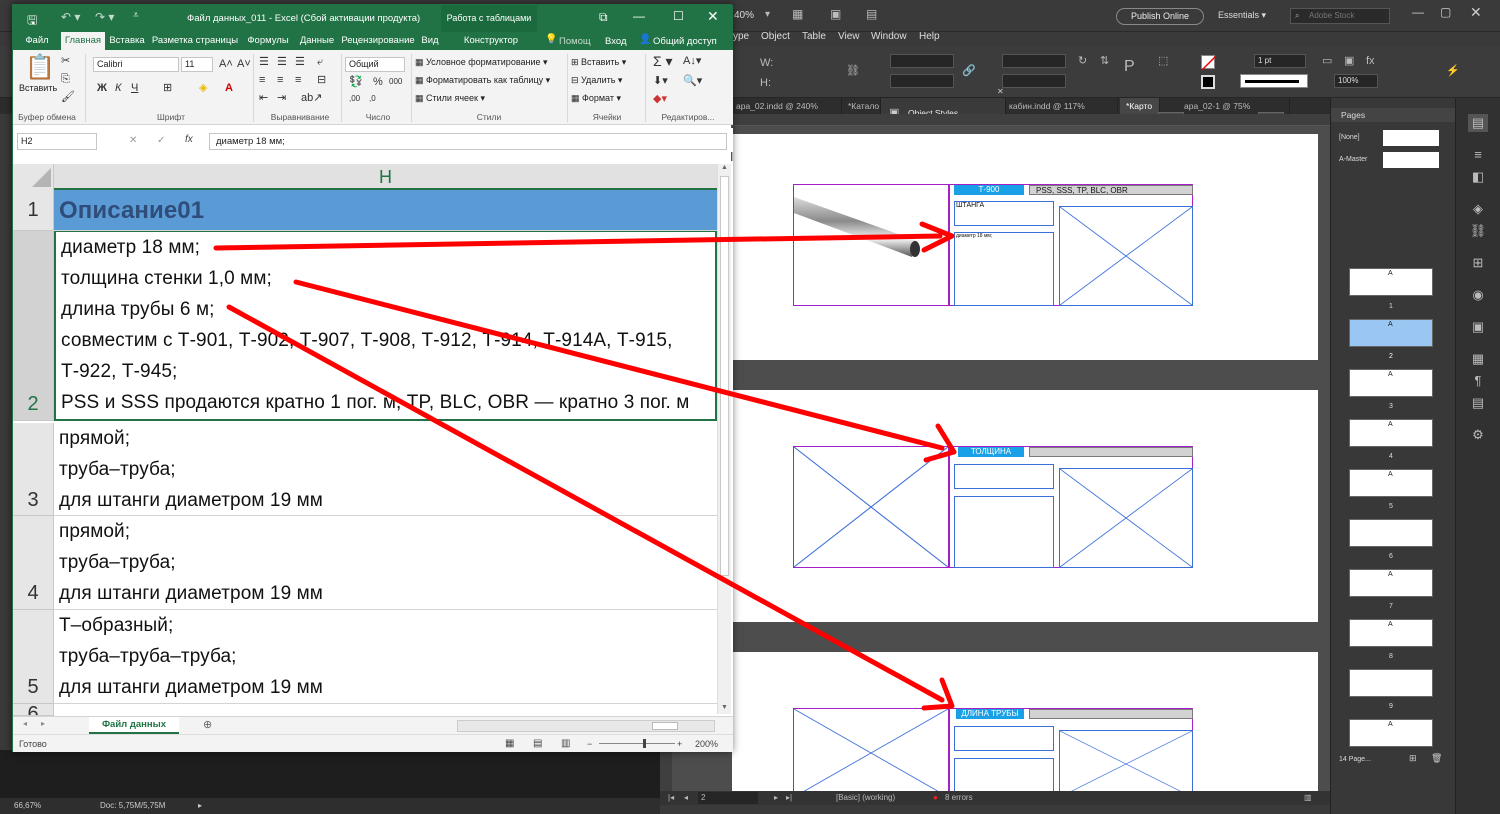 This screenshot has height=814, width=1500. What do you see at coordinates (537, 744) in the screenshot?
I see `page-layout-view-icon: ▤` at bounding box center [537, 744].